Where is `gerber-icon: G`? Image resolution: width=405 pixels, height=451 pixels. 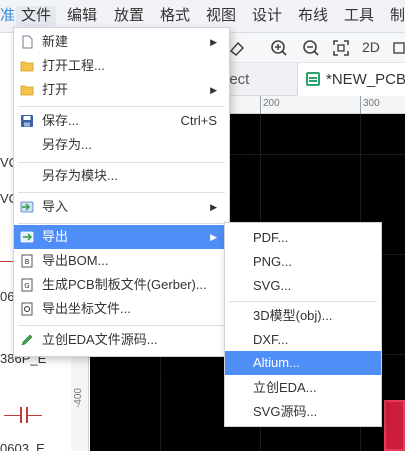
gerber-icon: G is located at coordinates (27, 285).